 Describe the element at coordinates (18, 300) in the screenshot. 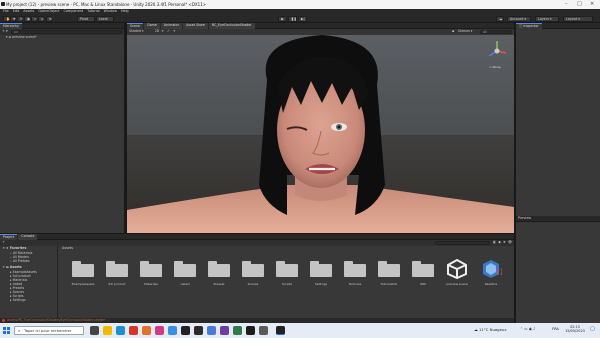

I see `tree-folder: ▸ Settings` at that location.